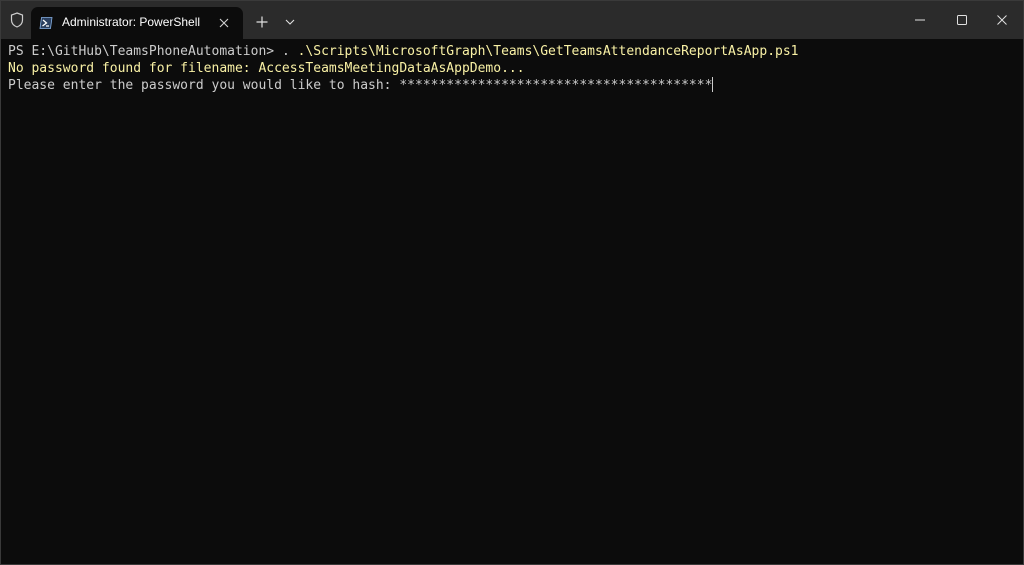 The height and width of the screenshot is (565, 1024). I want to click on minimize-button, so click(920, 19).